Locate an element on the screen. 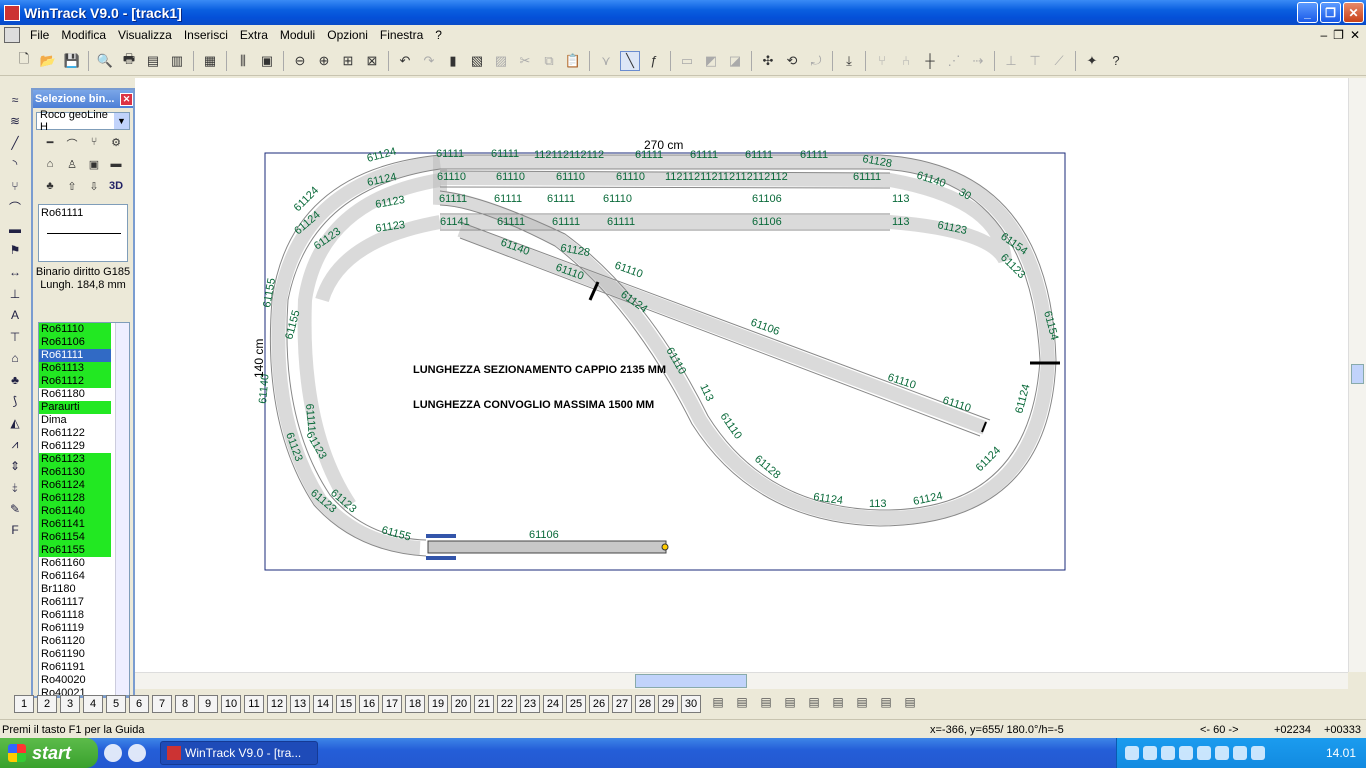 Image resolution: width=1366 pixels, height=768 pixels. library-icon: ▦ is located at coordinates (210, 61).